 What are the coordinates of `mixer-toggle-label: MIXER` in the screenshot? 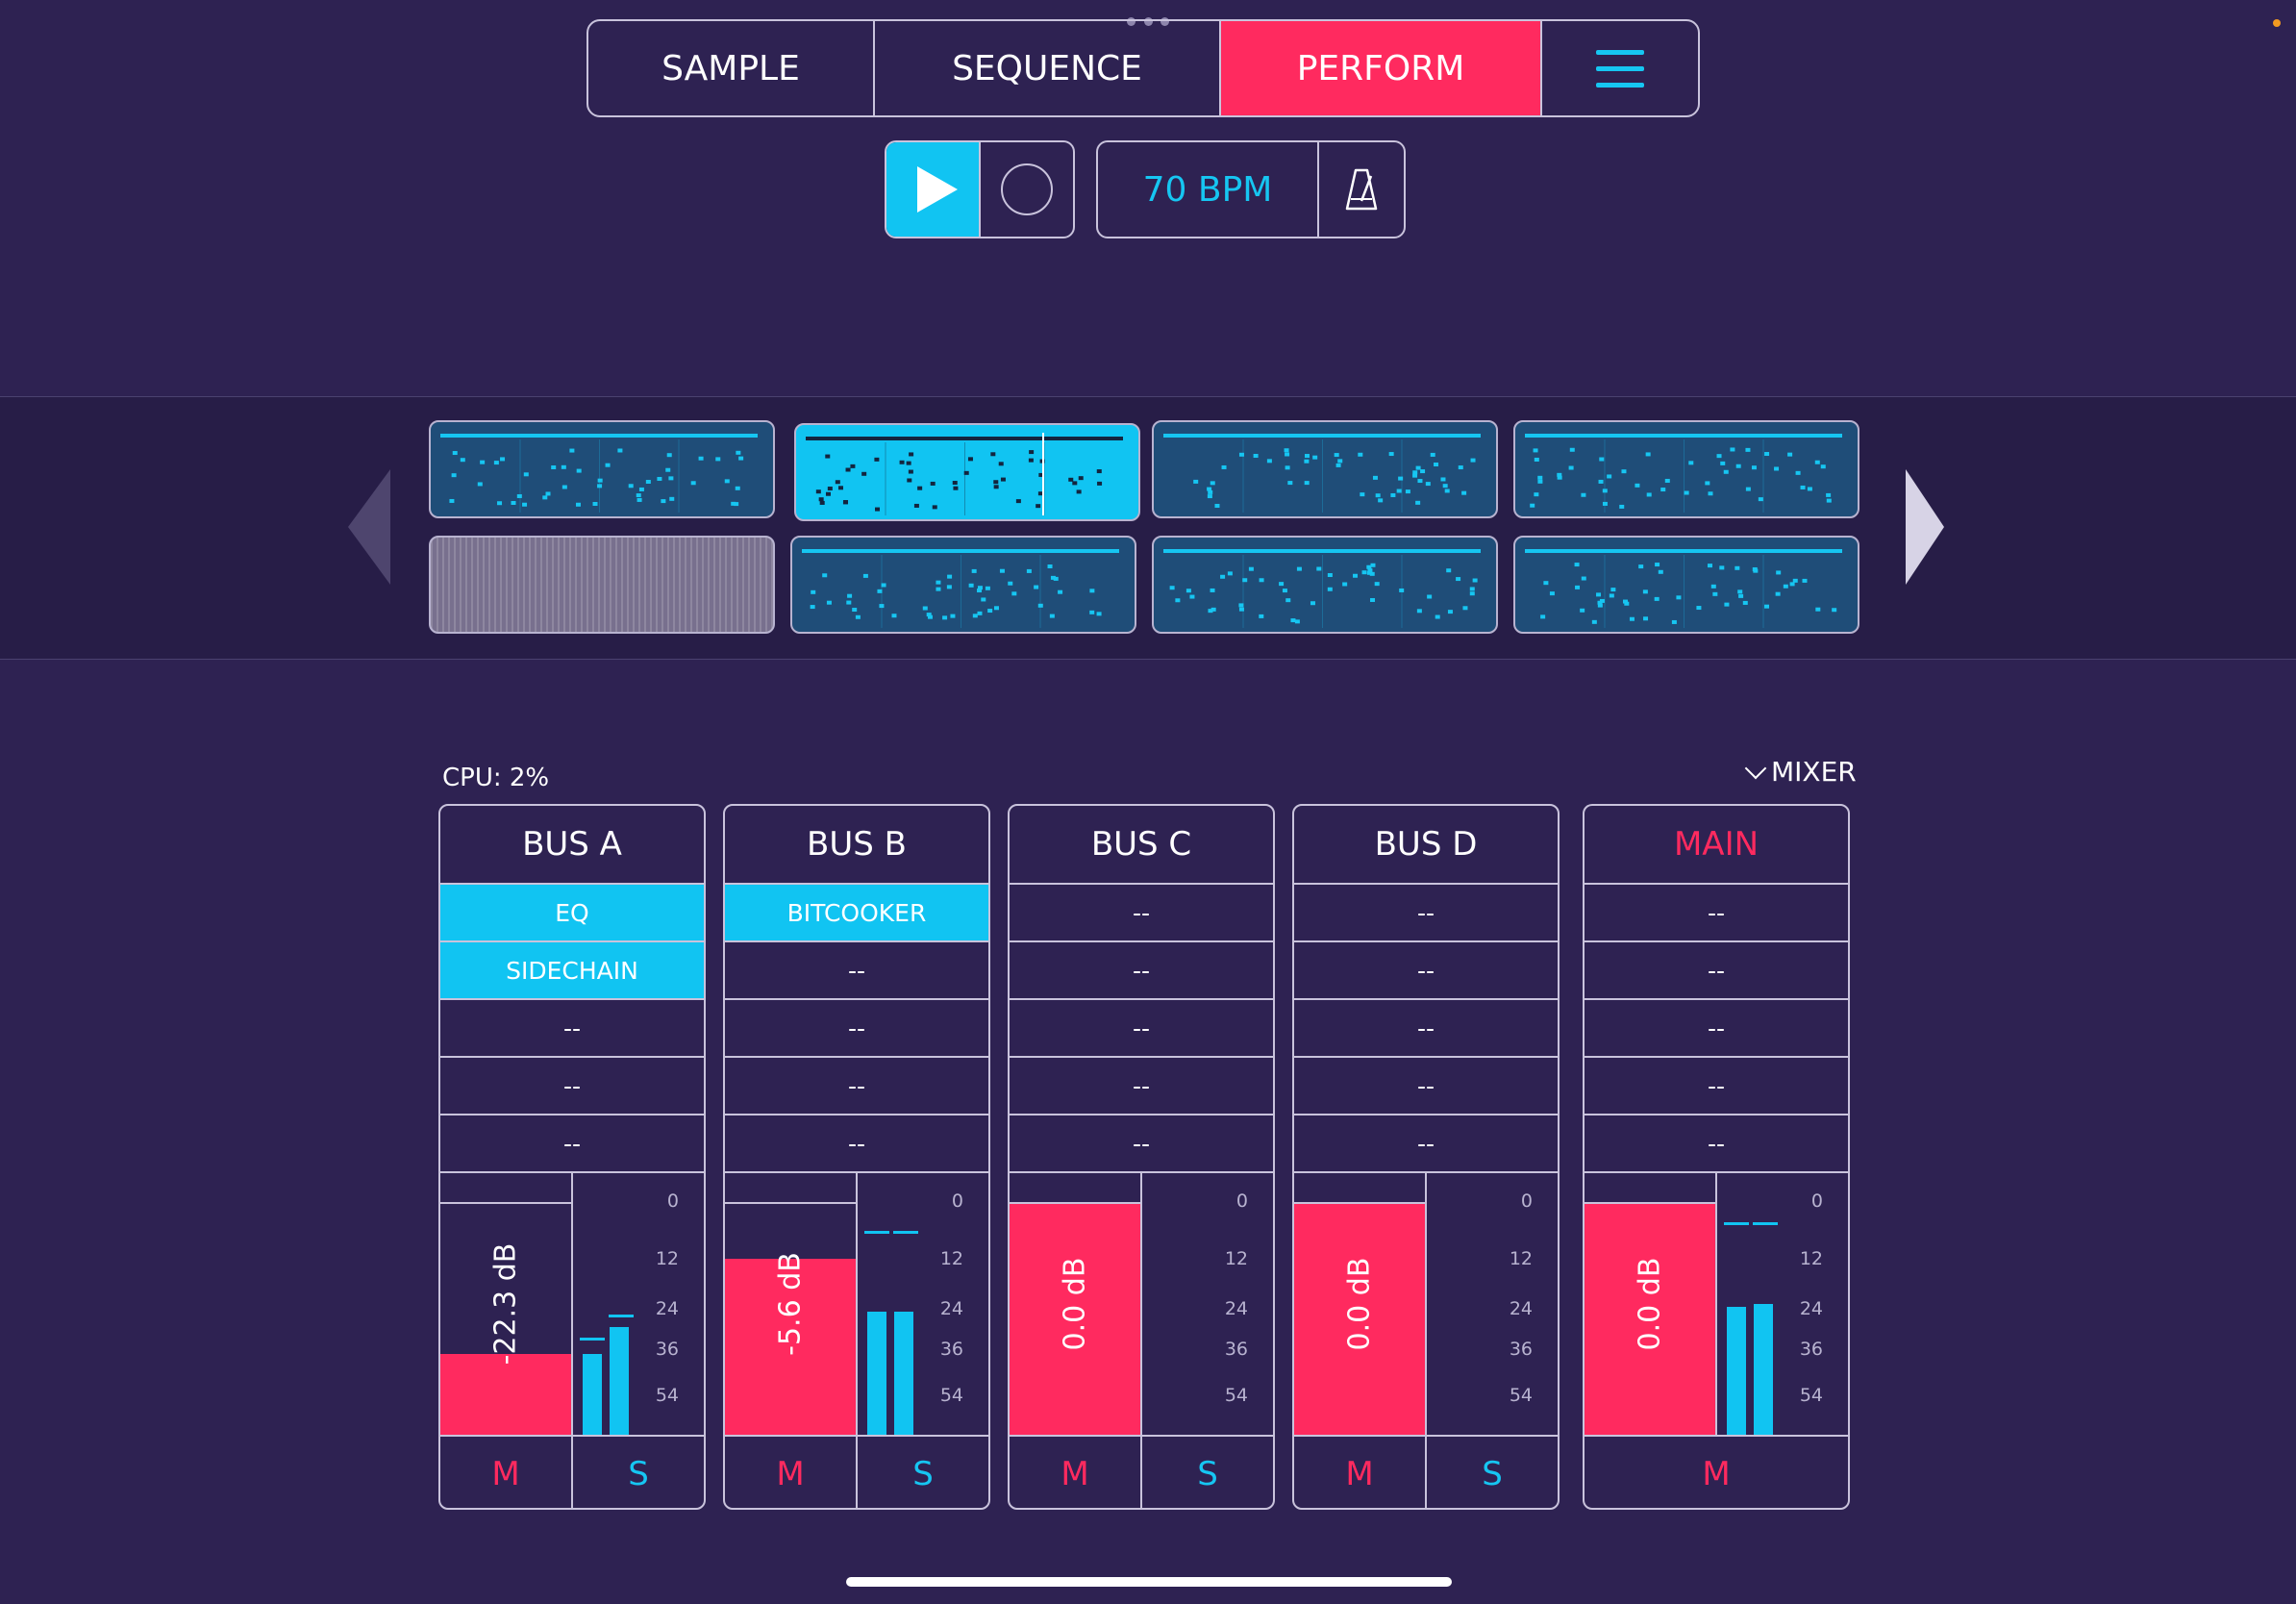 It's located at (1814, 772).